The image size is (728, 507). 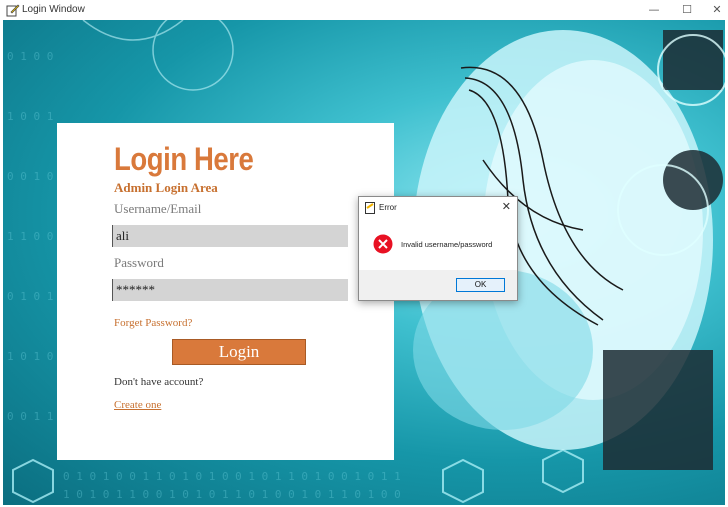 I want to click on create-account-link: Create one, so click(x=137, y=405).